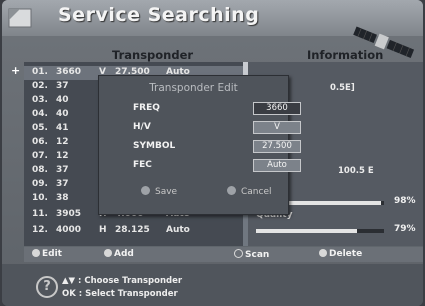  Describe the element at coordinates (342, 88) in the screenshot. I see `satellite-position-text: 0.5E]` at that location.